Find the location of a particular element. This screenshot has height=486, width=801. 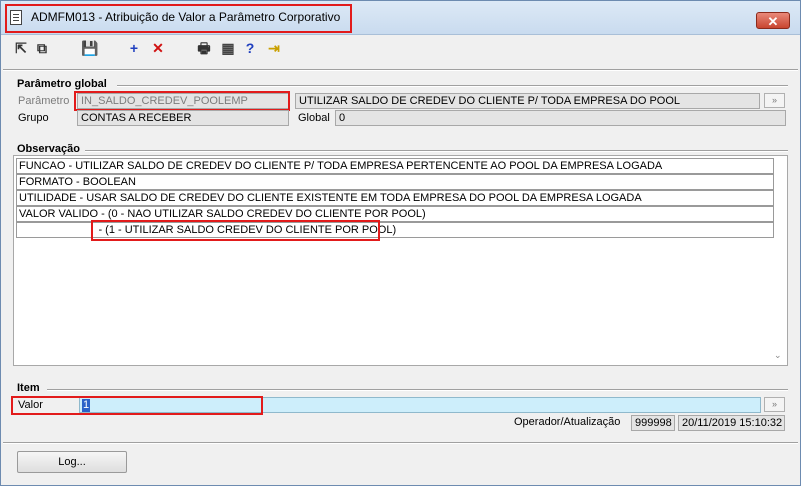

toolbar: ⇱ ⧉ 💾 + ✕ 🖶 ▦ ? ⇥ is located at coordinates (400, 49).